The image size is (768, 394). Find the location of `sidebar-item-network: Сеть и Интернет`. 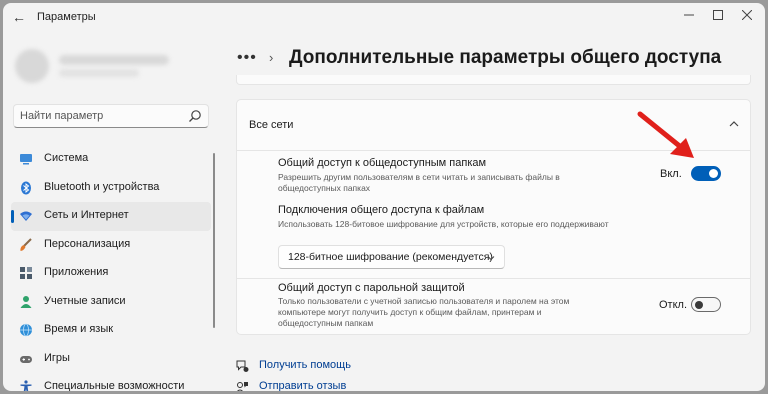

sidebar-item-network: Сеть и Интернет is located at coordinates (111, 216).